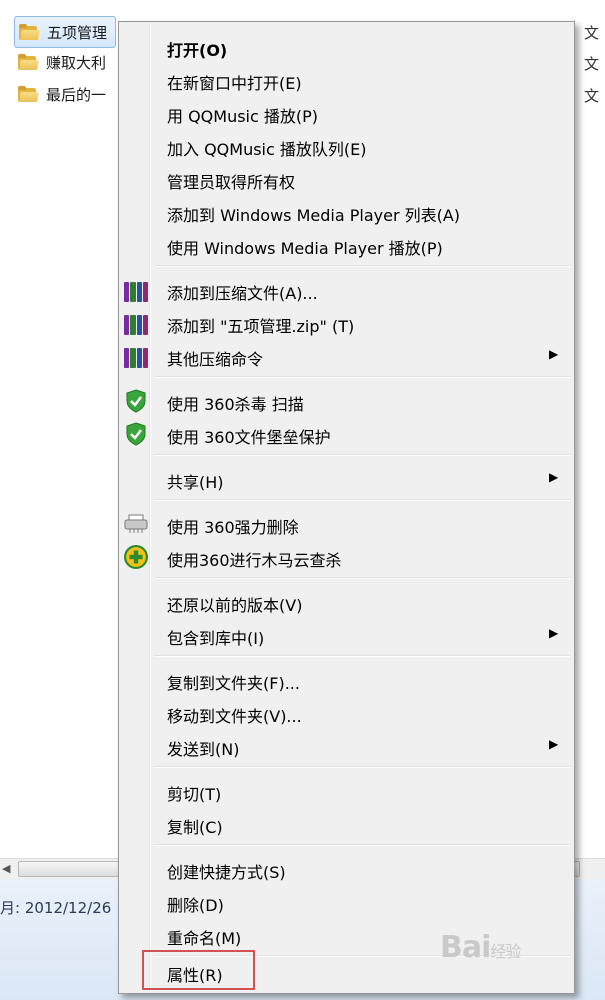 The width and height of the screenshot is (605, 1000). Describe the element at coordinates (346, 478) in the screenshot. I see `menu-item-share: 共享(H) ▶` at that location.